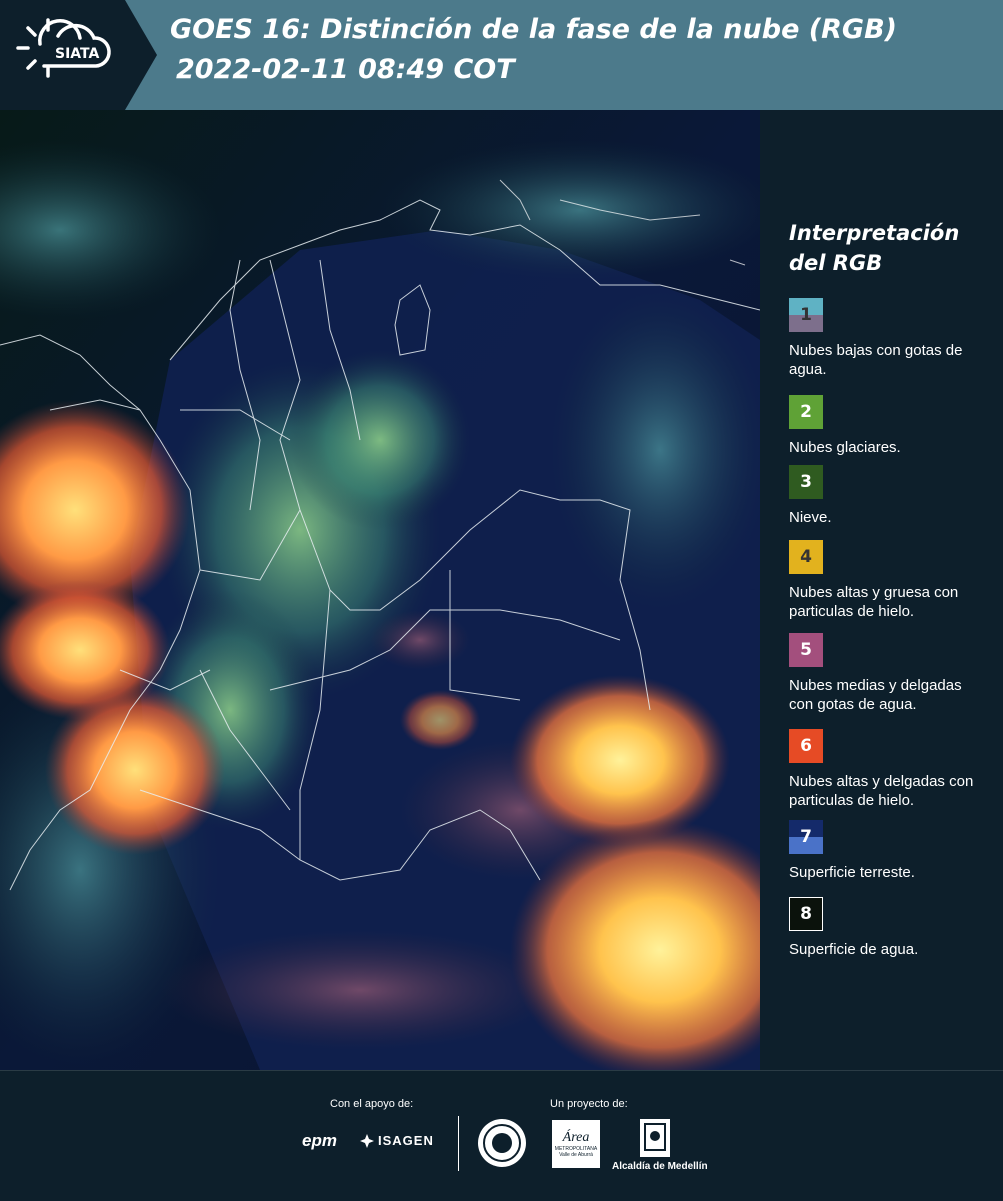 This screenshot has width=1003, height=1201. What do you see at coordinates (589, 1104) in the screenshot?
I see `project-label: Un proyecto de:` at bounding box center [589, 1104].